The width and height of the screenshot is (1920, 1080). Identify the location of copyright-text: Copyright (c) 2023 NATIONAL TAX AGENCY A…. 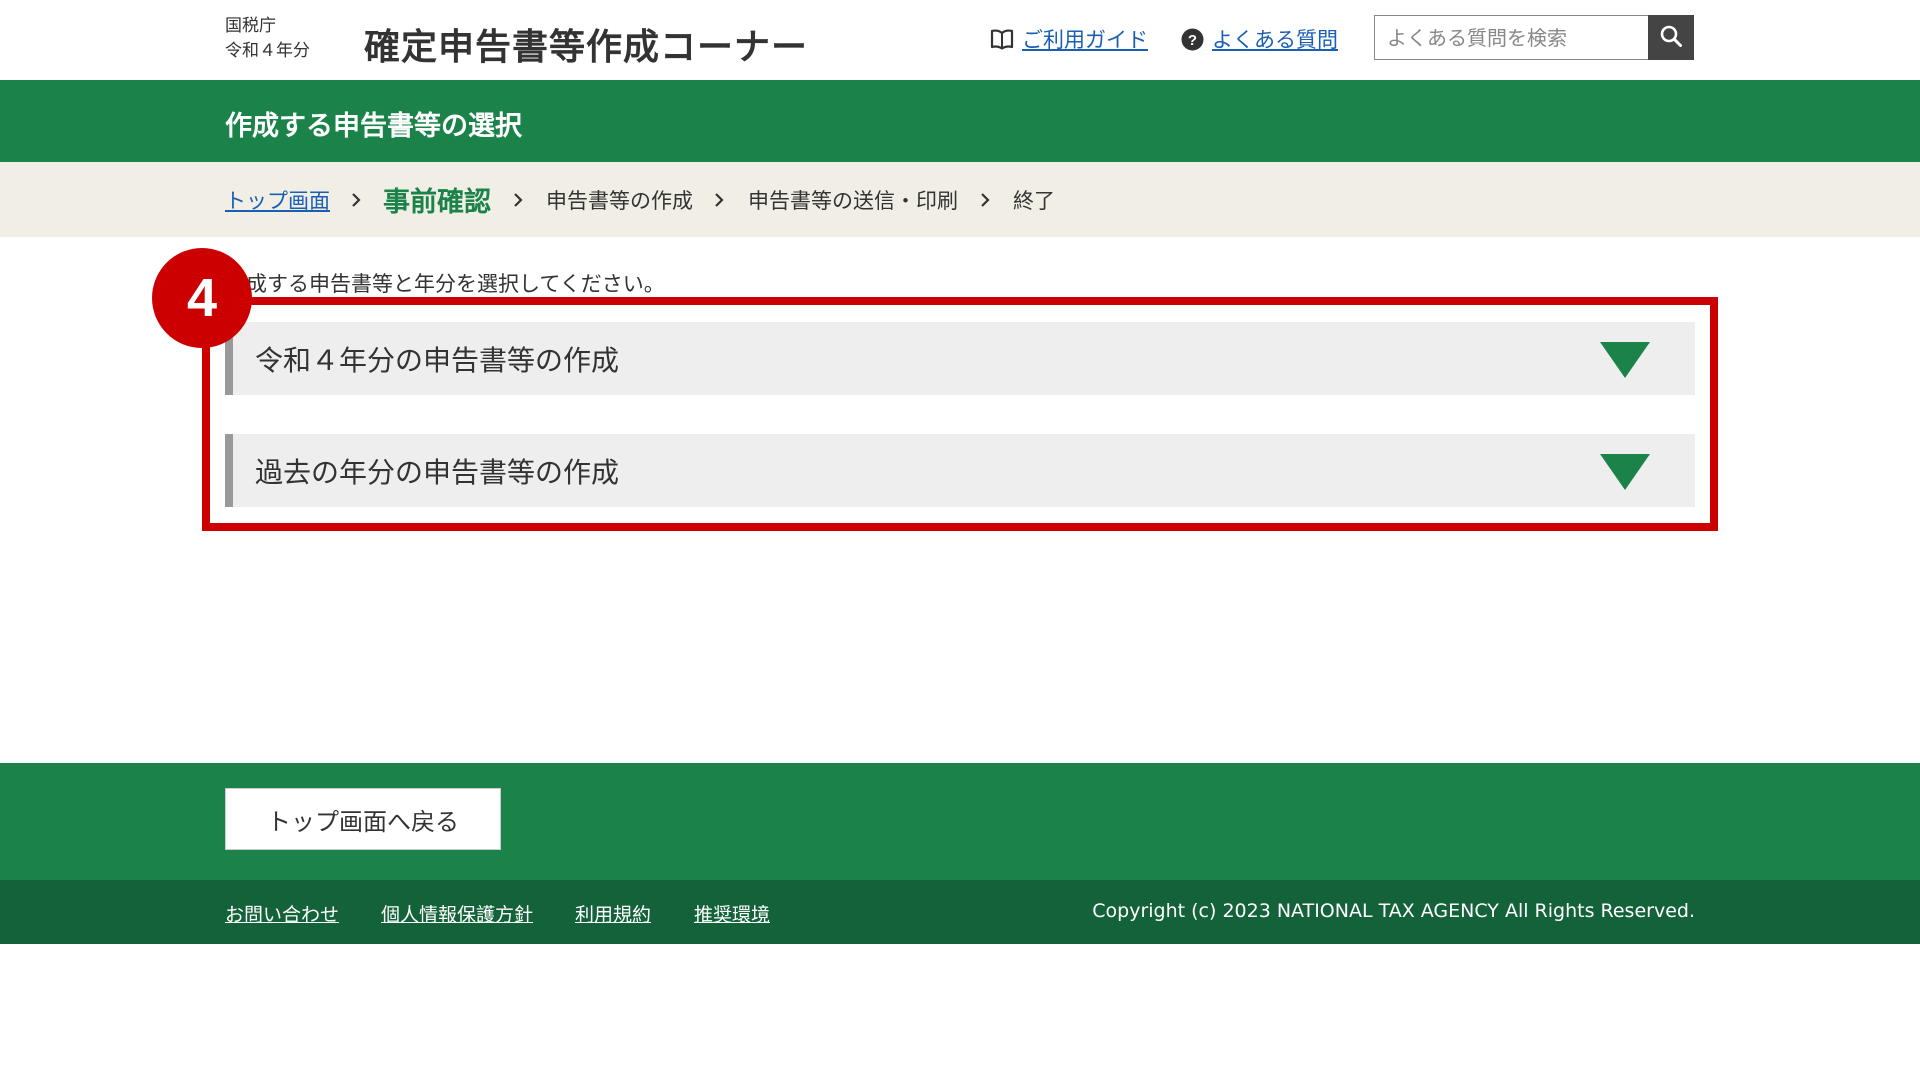
(1393, 911).